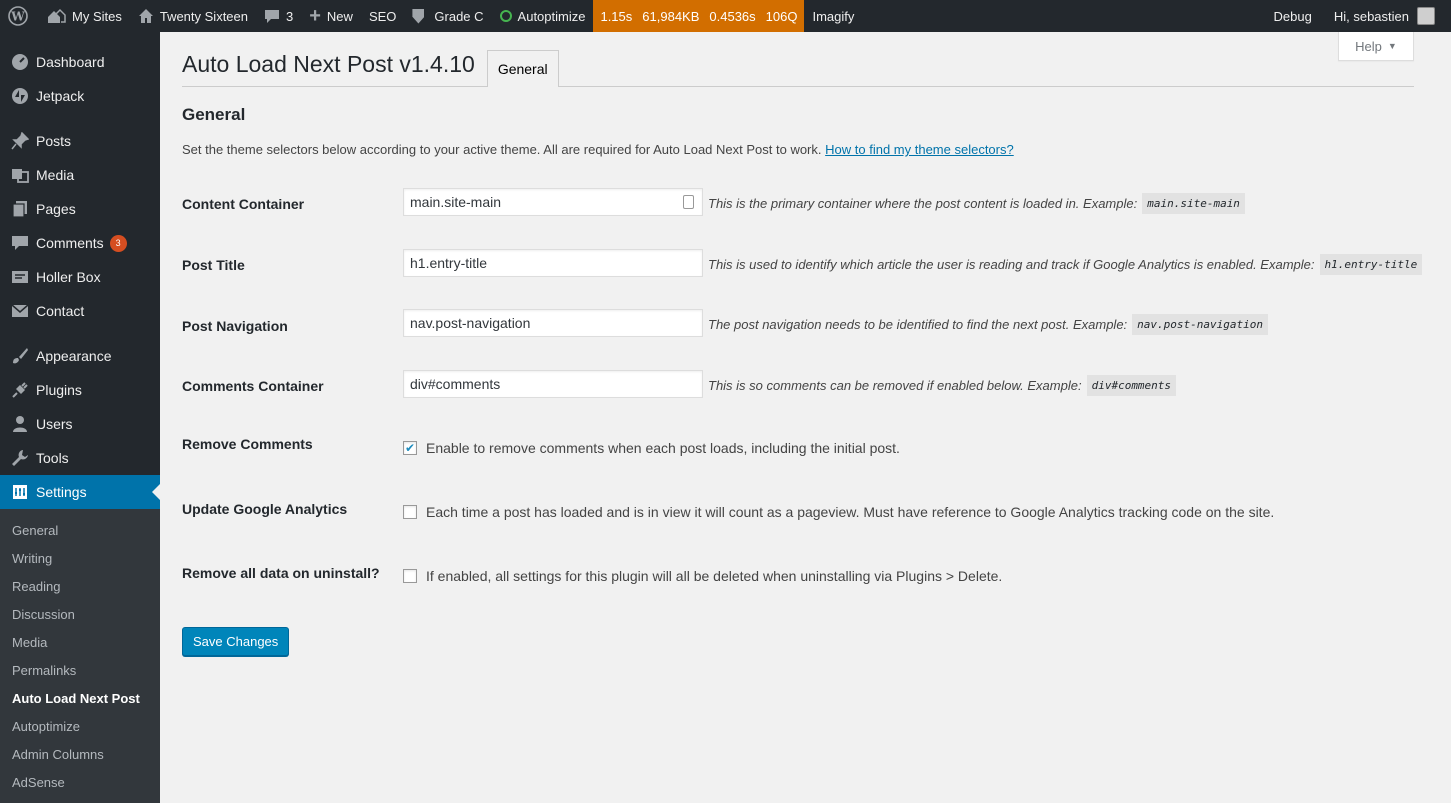 This screenshot has height=803, width=1451. I want to click on query-monitor-stats: 1.15s 61,984KB 0.4536s 106Q, so click(699, 16).